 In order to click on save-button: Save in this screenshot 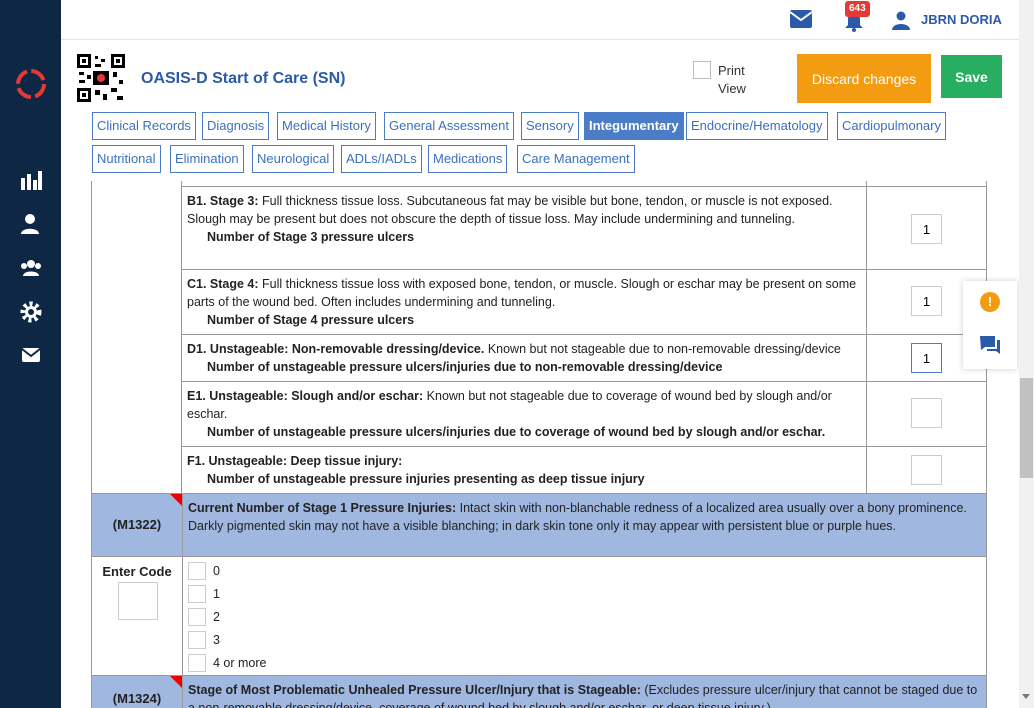, I will do `click(971, 76)`.